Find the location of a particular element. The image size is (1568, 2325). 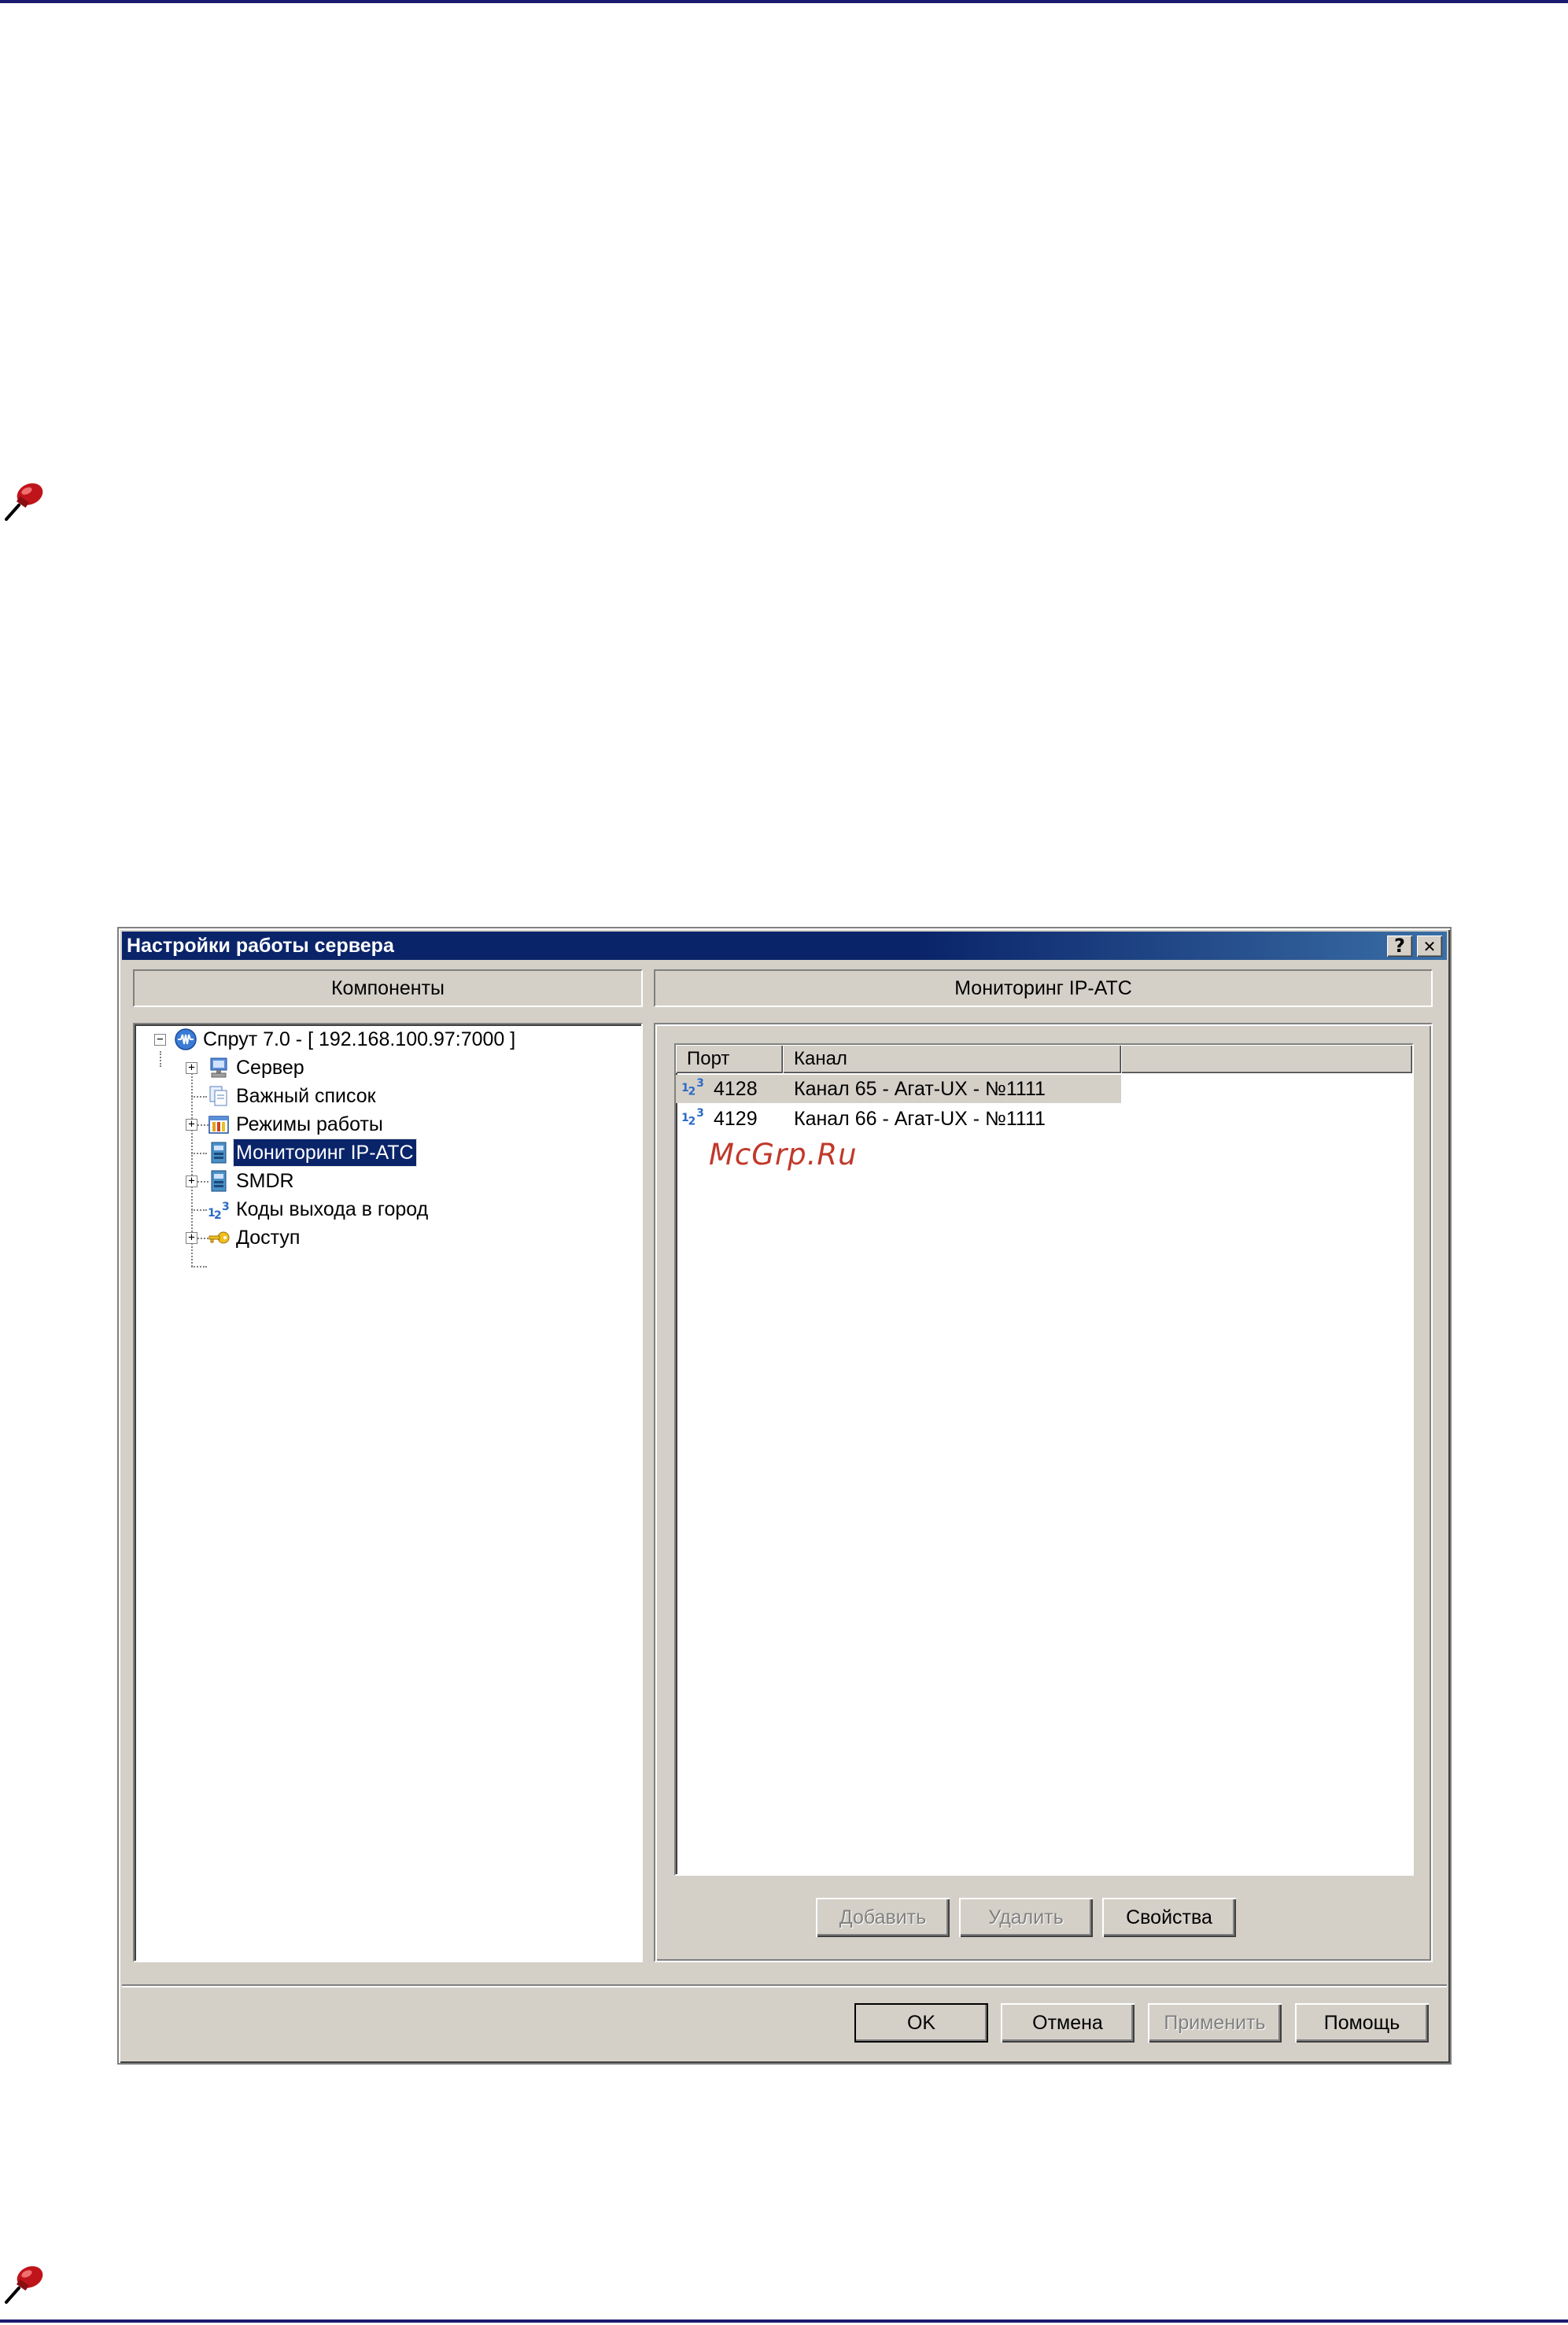

tree-item-server: + Сервер is located at coordinates (386, 1067).